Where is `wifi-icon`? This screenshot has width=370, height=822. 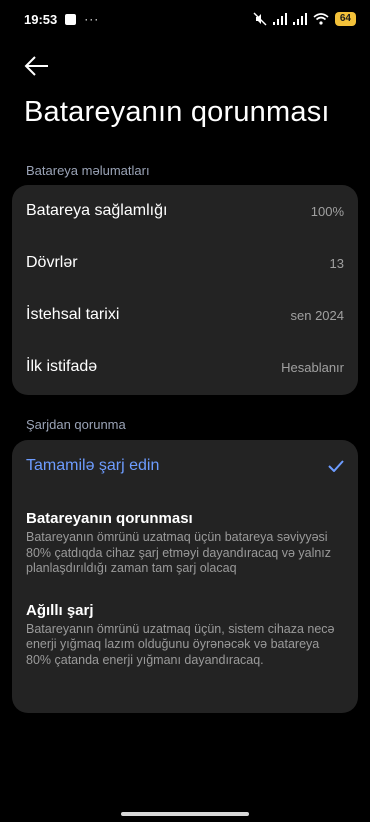 wifi-icon is located at coordinates (321, 19).